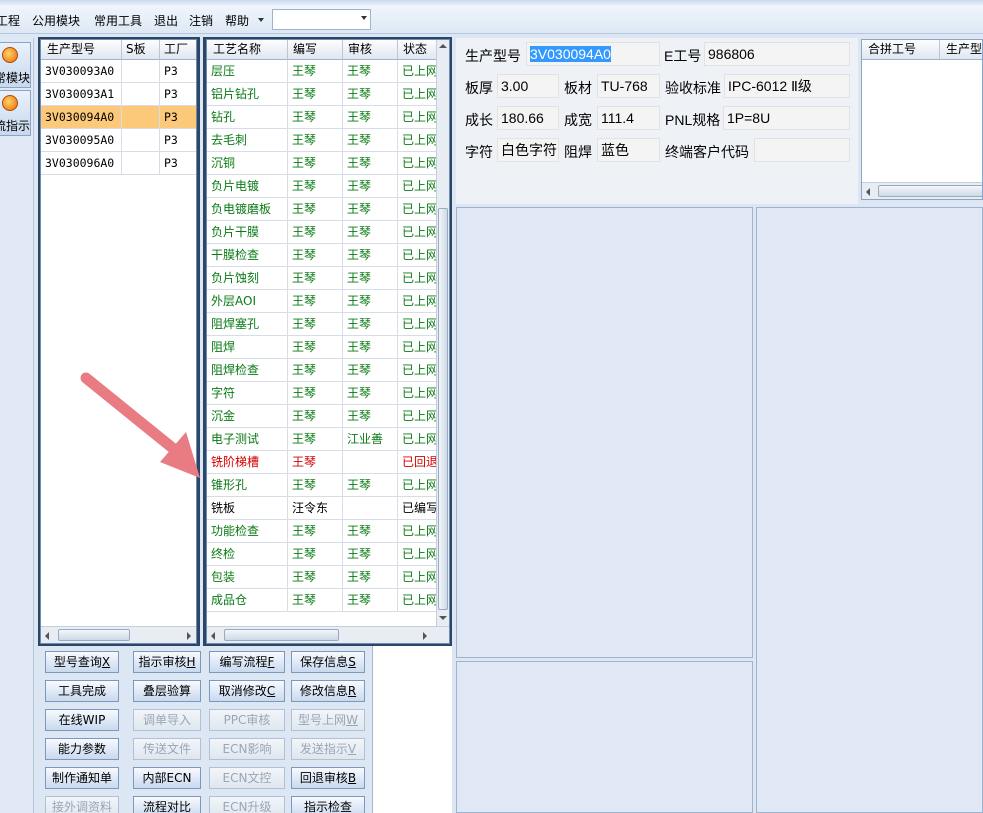 The height and width of the screenshot is (813, 983). I want to click on col-header-merge-model: 生产型, so click(961, 50).